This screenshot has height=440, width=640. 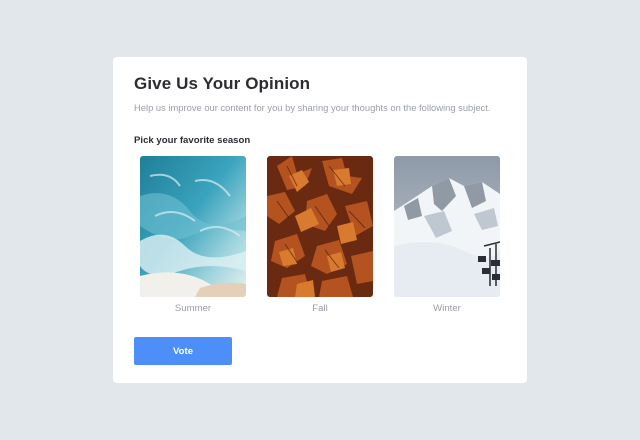 I want to click on winter-image, so click(x=447, y=226).